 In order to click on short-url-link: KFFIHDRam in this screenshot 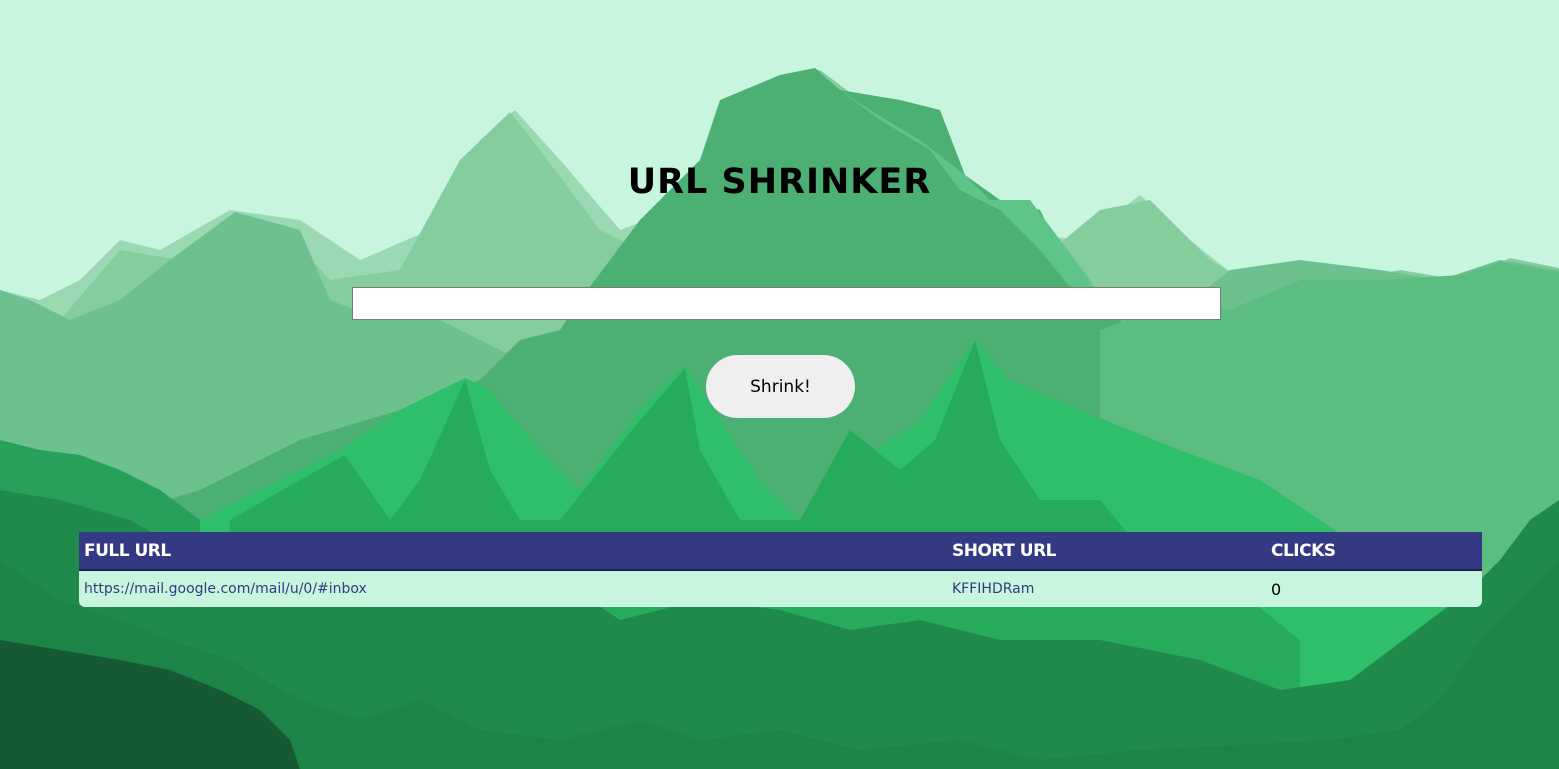, I will do `click(993, 589)`.